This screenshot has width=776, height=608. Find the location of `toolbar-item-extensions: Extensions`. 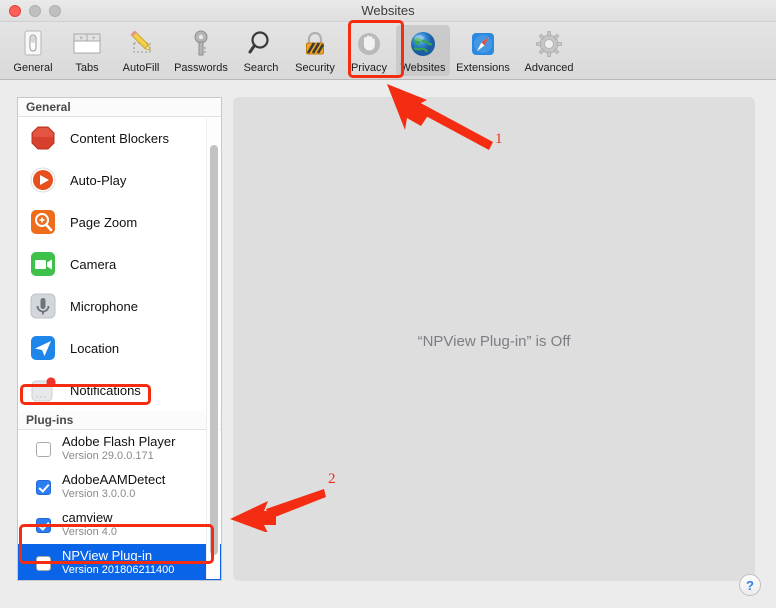

toolbar-item-extensions: Extensions is located at coordinates (483, 50).